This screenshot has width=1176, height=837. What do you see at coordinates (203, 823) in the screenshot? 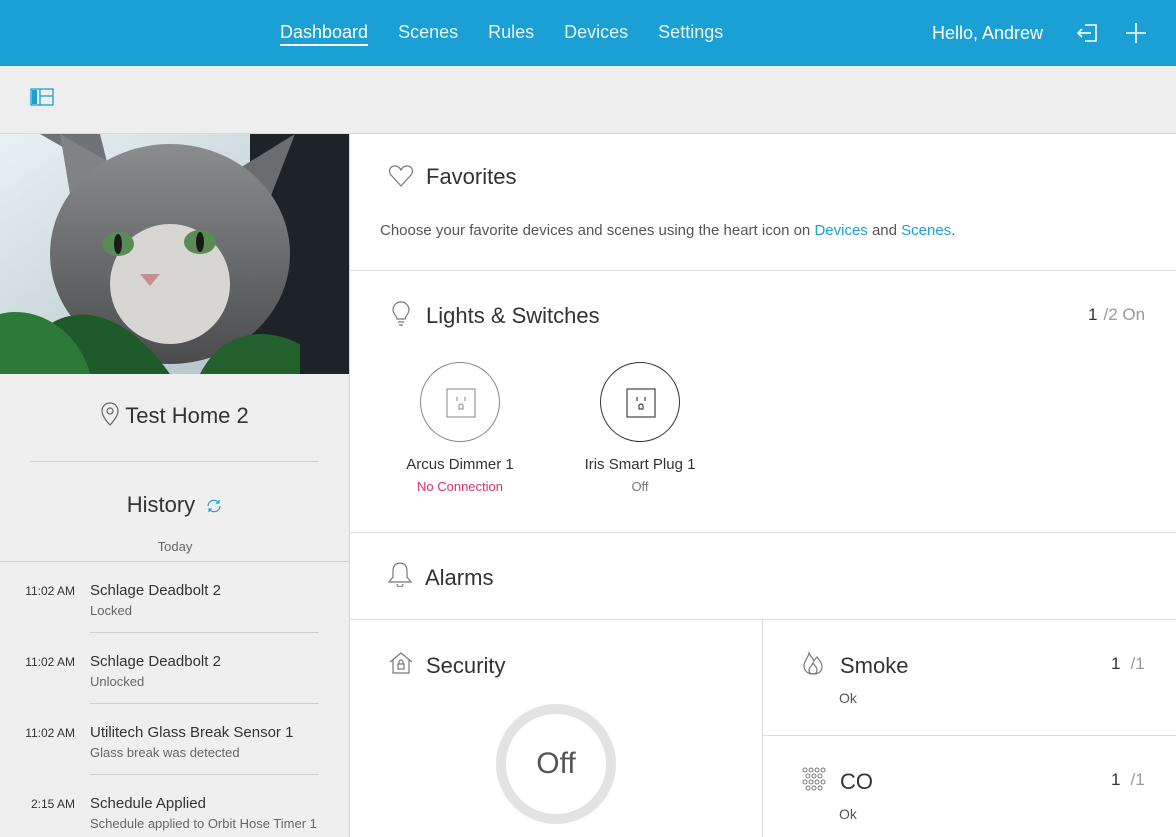
I see `history-event-detail: Schedule applied to Orbit Hose Timer 1` at bounding box center [203, 823].